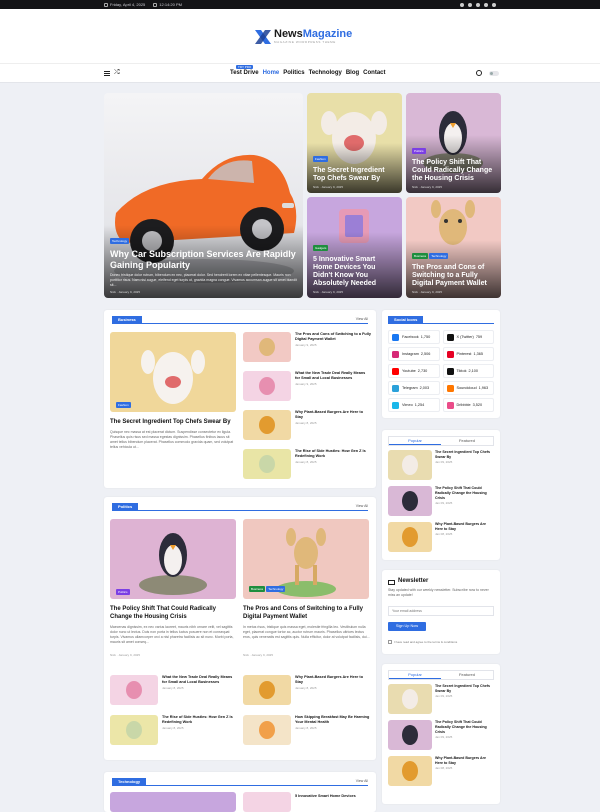 Image resolution: width=600 pixels, height=812 pixels. I want to click on widget-list-title: The Secret Ingredient Top Chefs Swear By, so click(464, 455).